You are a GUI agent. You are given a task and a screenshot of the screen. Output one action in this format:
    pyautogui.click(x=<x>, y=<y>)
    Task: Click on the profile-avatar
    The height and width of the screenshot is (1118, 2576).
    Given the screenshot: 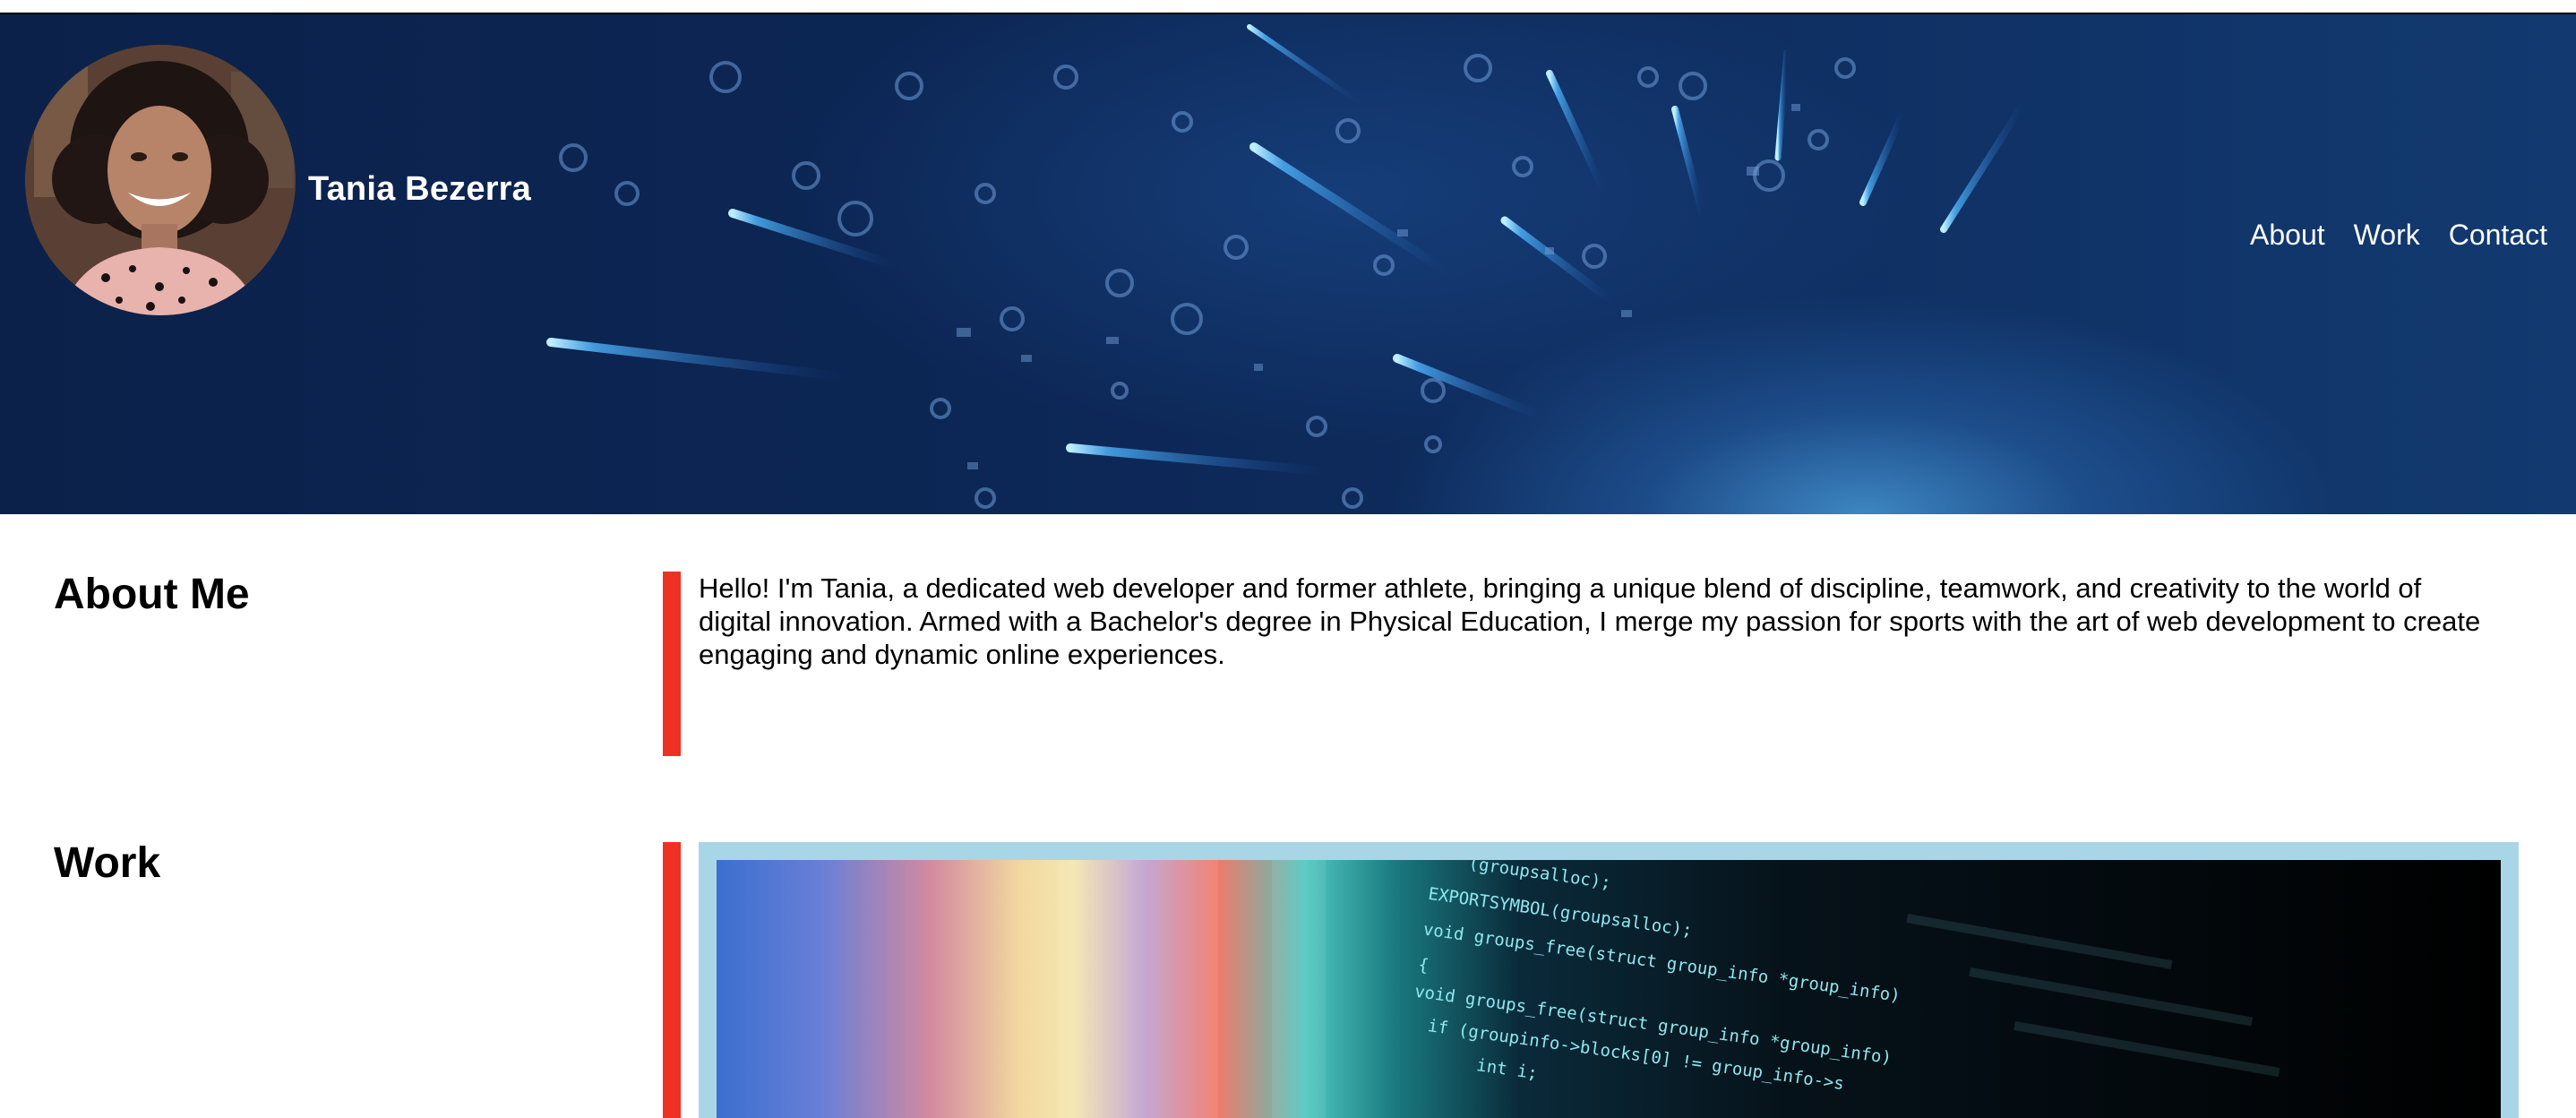 What is the action you would take?
    pyautogui.click(x=160, y=180)
    